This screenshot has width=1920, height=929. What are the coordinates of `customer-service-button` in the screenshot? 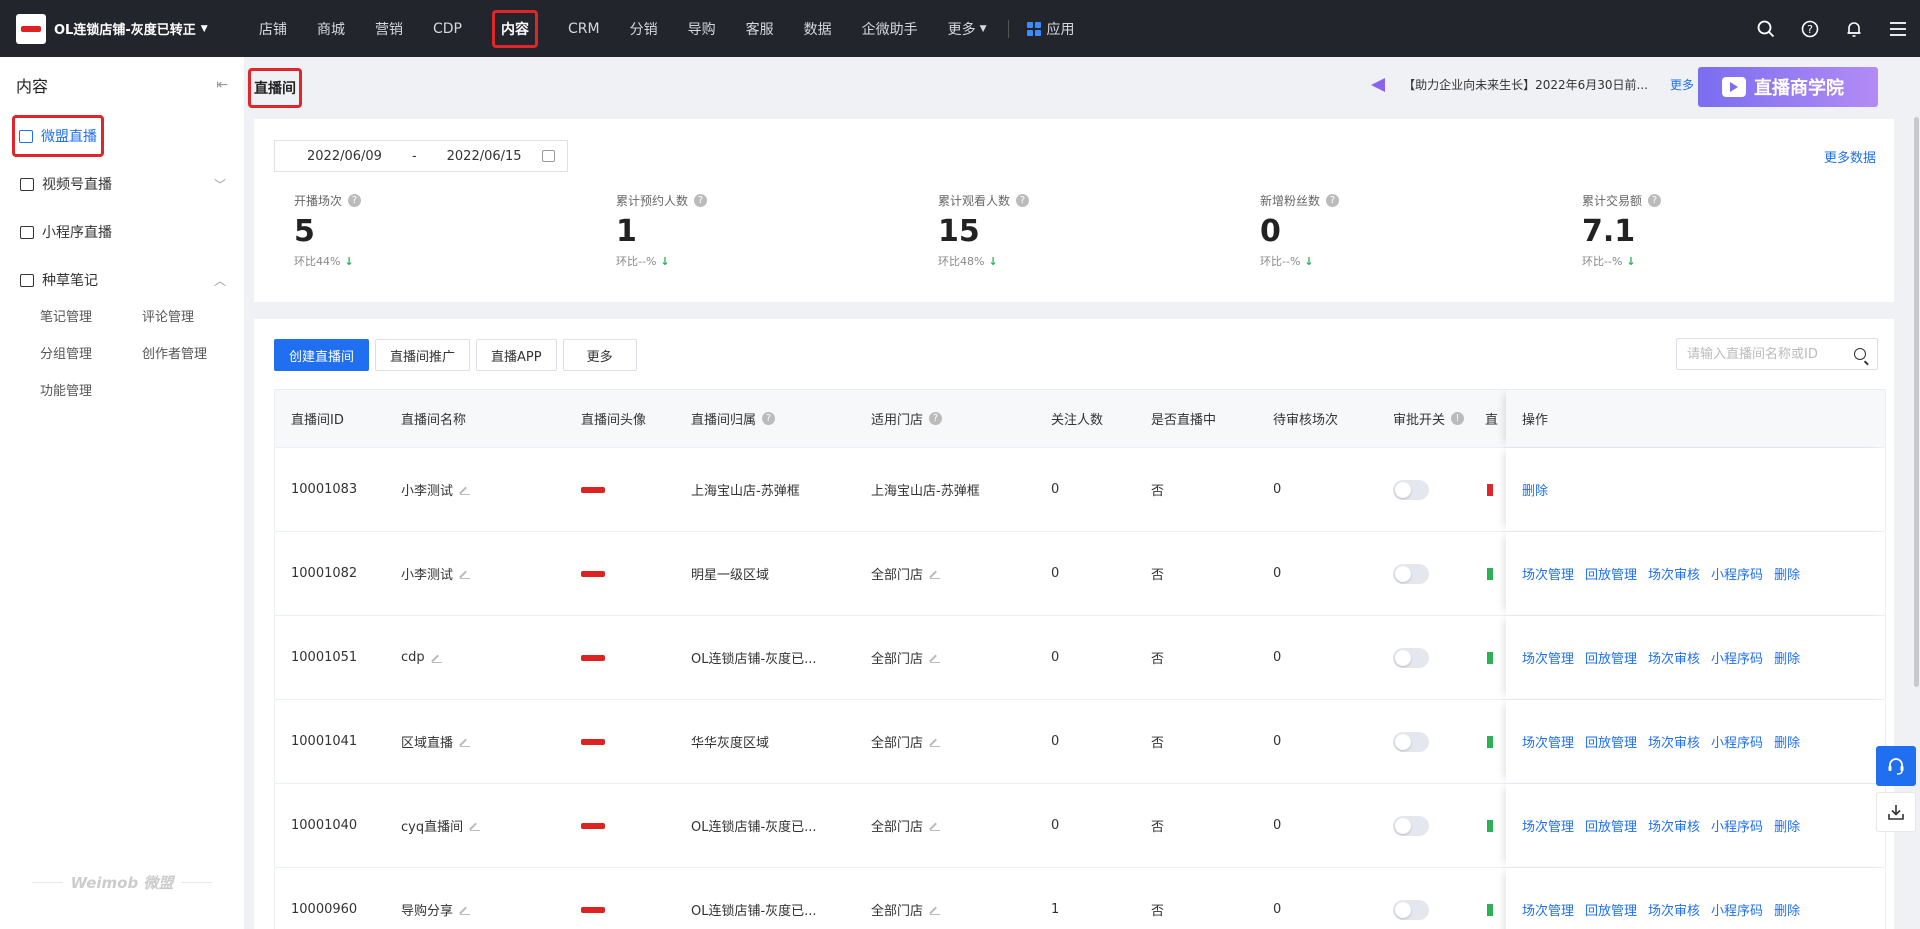 It's located at (1896, 766).